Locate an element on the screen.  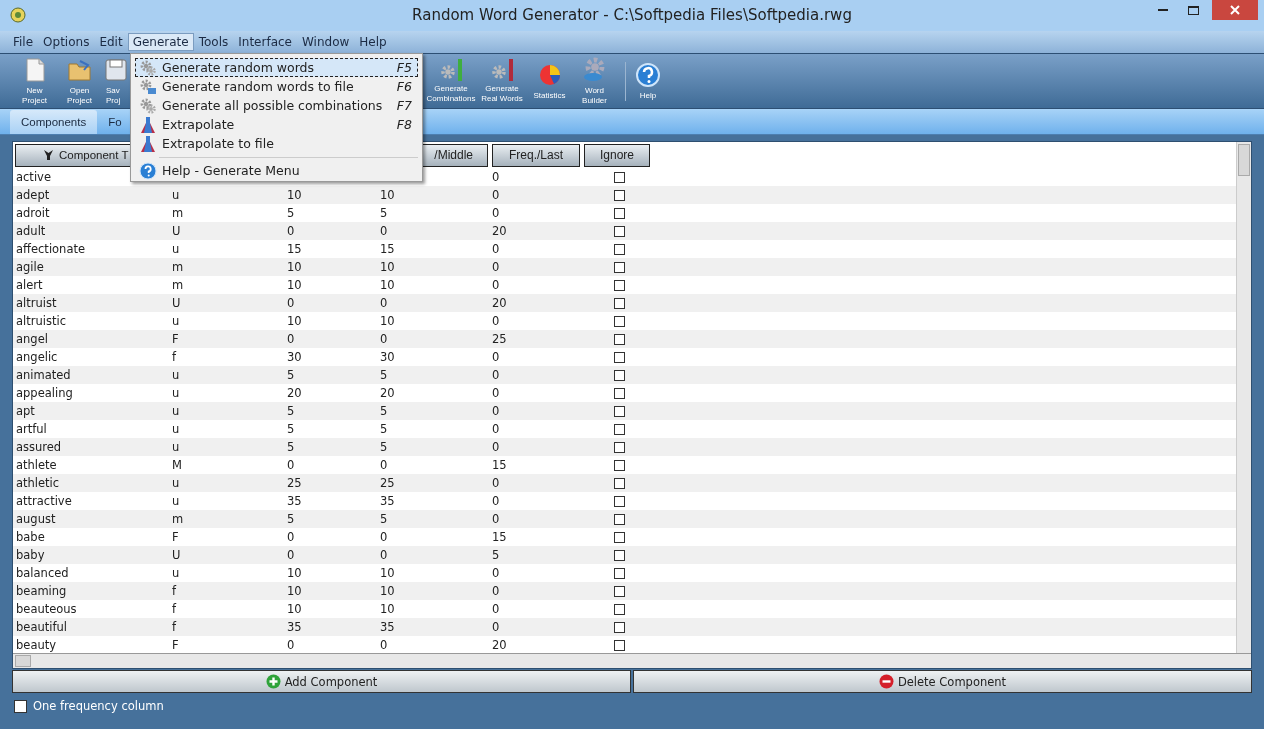
maximize-icon is located at coordinates (1193, 10).